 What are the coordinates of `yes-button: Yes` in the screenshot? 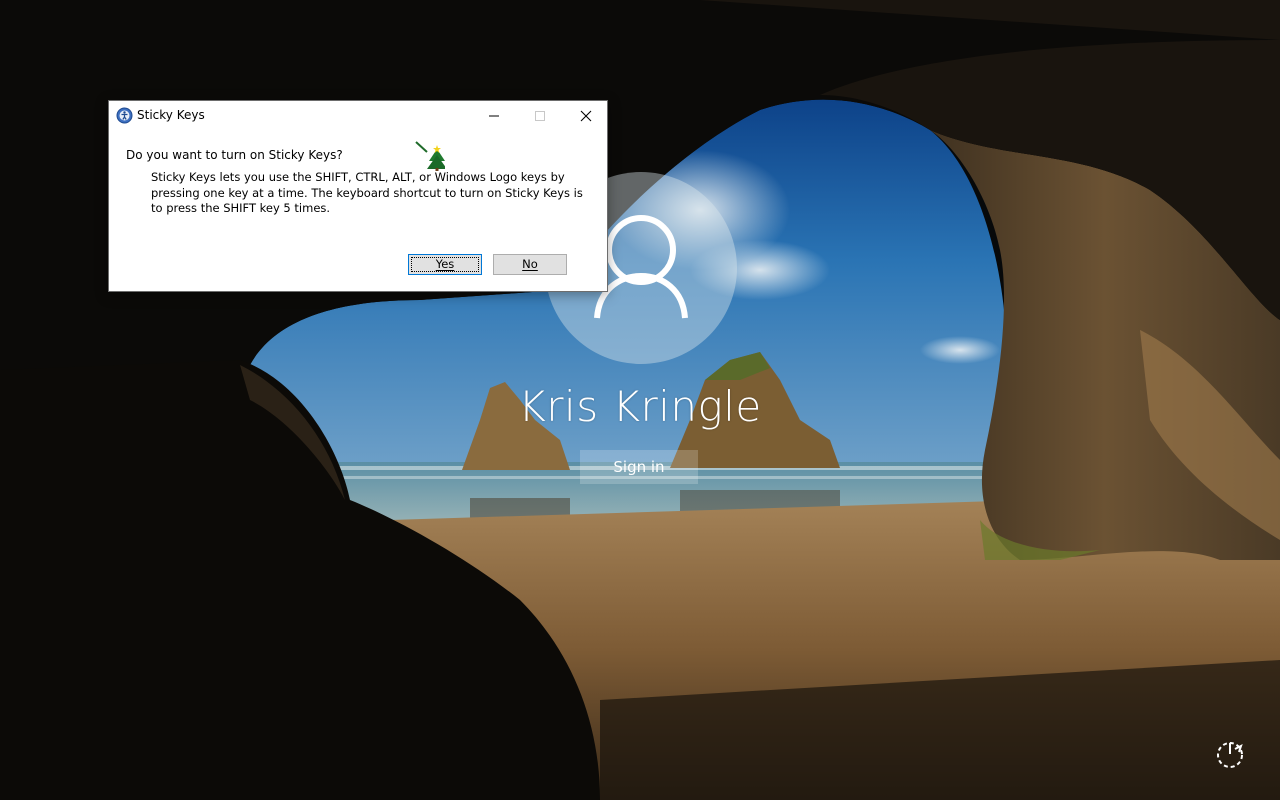 It's located at (445, 264).